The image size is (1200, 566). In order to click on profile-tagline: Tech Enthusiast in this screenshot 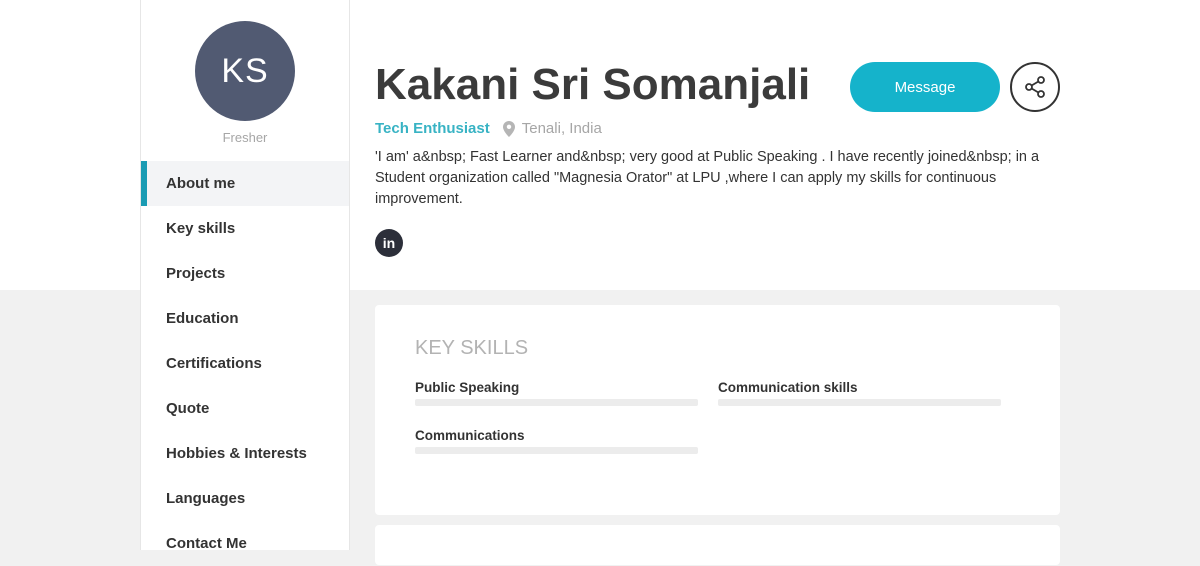, I will do `click(432, 128)`.